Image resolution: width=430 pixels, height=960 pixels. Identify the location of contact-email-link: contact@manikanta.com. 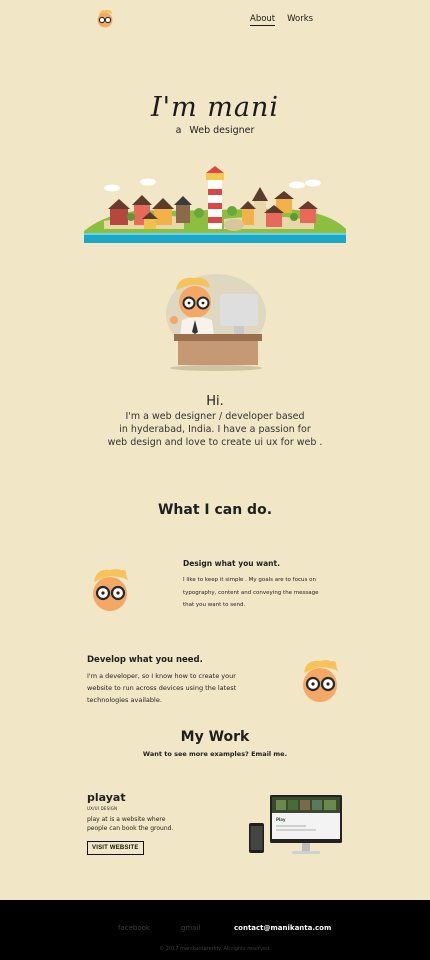
(282, 928).